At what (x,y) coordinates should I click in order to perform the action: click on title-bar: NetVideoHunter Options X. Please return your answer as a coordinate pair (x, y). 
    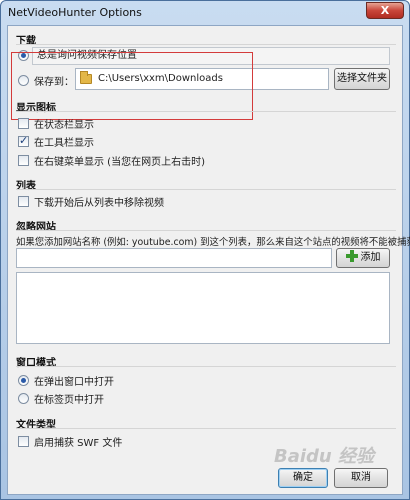
    Looking at the image, I should click on (205, 13).